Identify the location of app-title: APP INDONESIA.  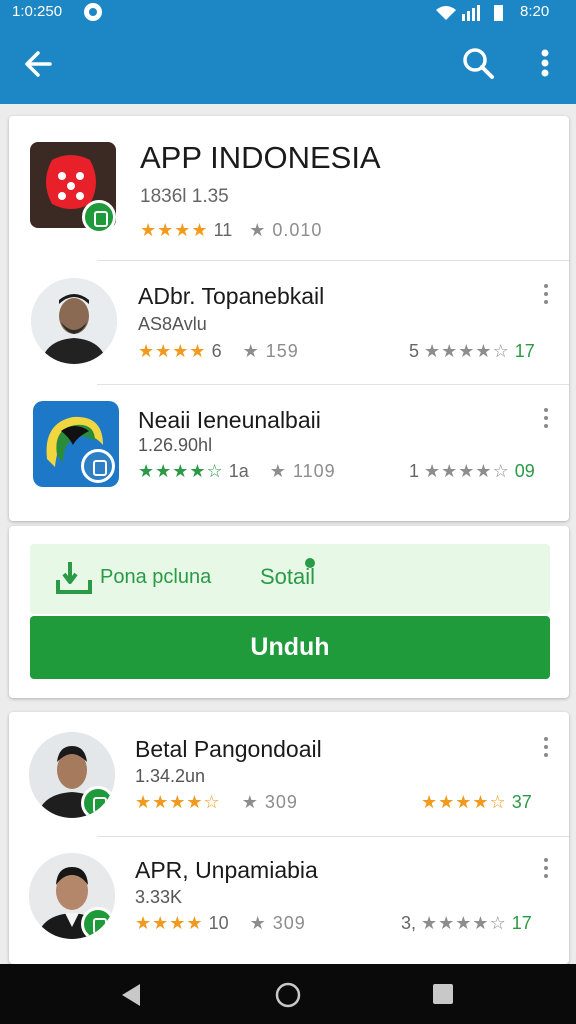
(260, 157).